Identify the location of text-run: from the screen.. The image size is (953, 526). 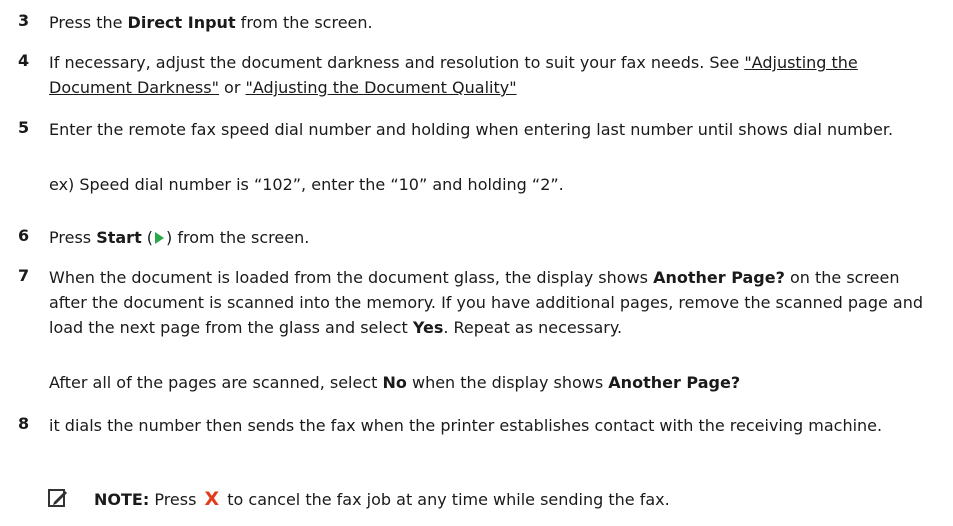
(304, 22).